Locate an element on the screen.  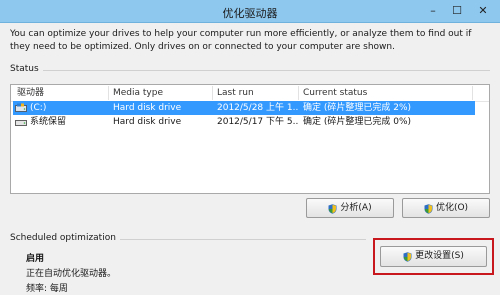
drive-icon is located at coordinates (21, 125).